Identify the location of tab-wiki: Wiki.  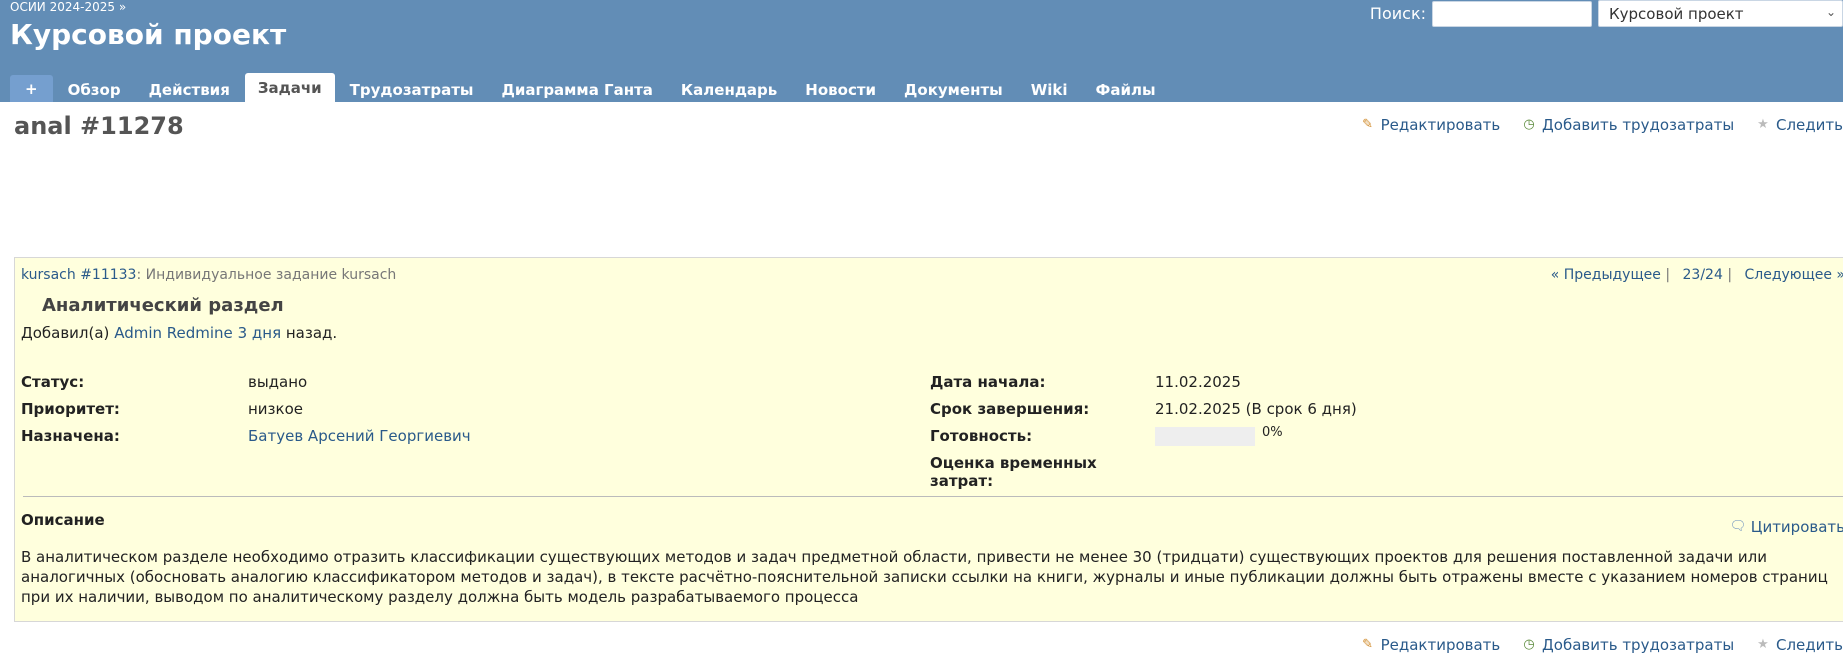
(1049, 89).